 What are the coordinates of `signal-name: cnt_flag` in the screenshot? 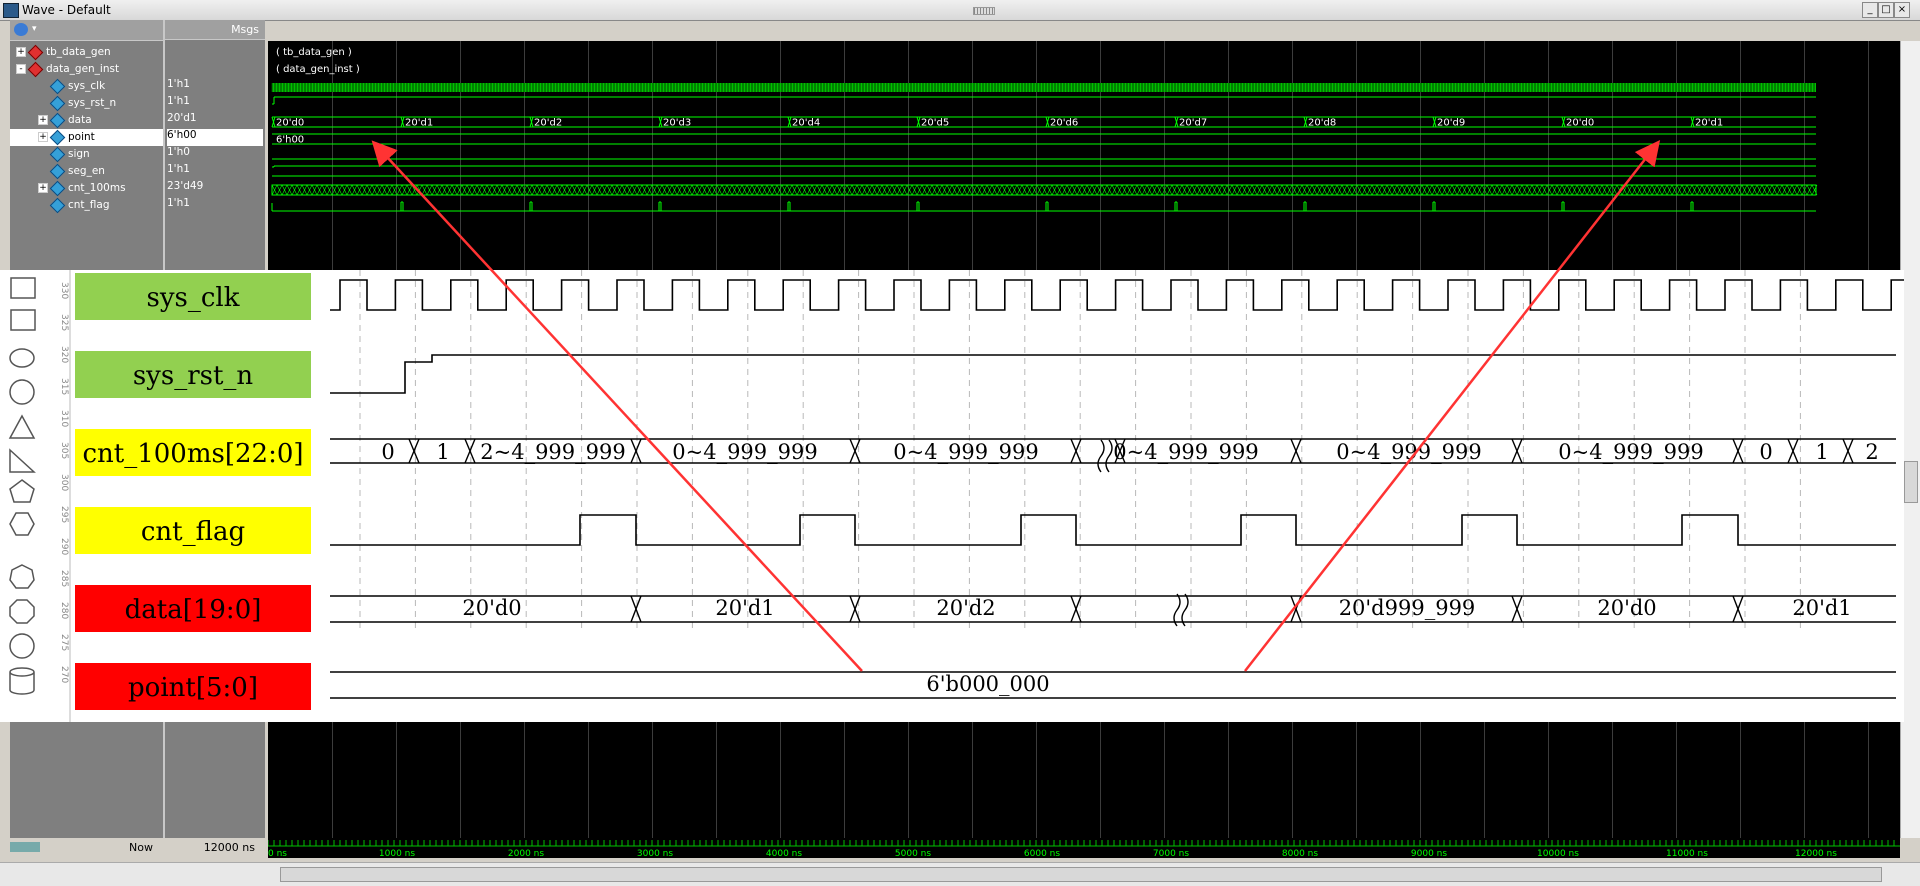 It's located at (89, 205).